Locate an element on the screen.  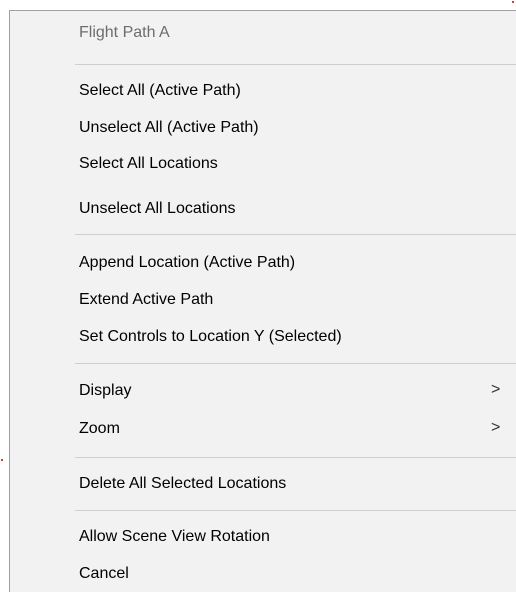
menu-item-label: Allow Scene View Rotation is located at coordinates (174, 536).